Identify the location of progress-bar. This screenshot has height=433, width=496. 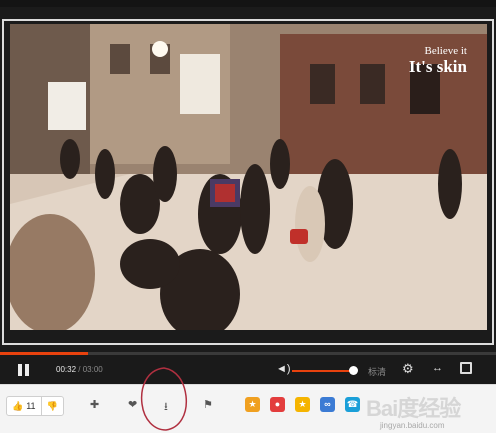
(248, 353).